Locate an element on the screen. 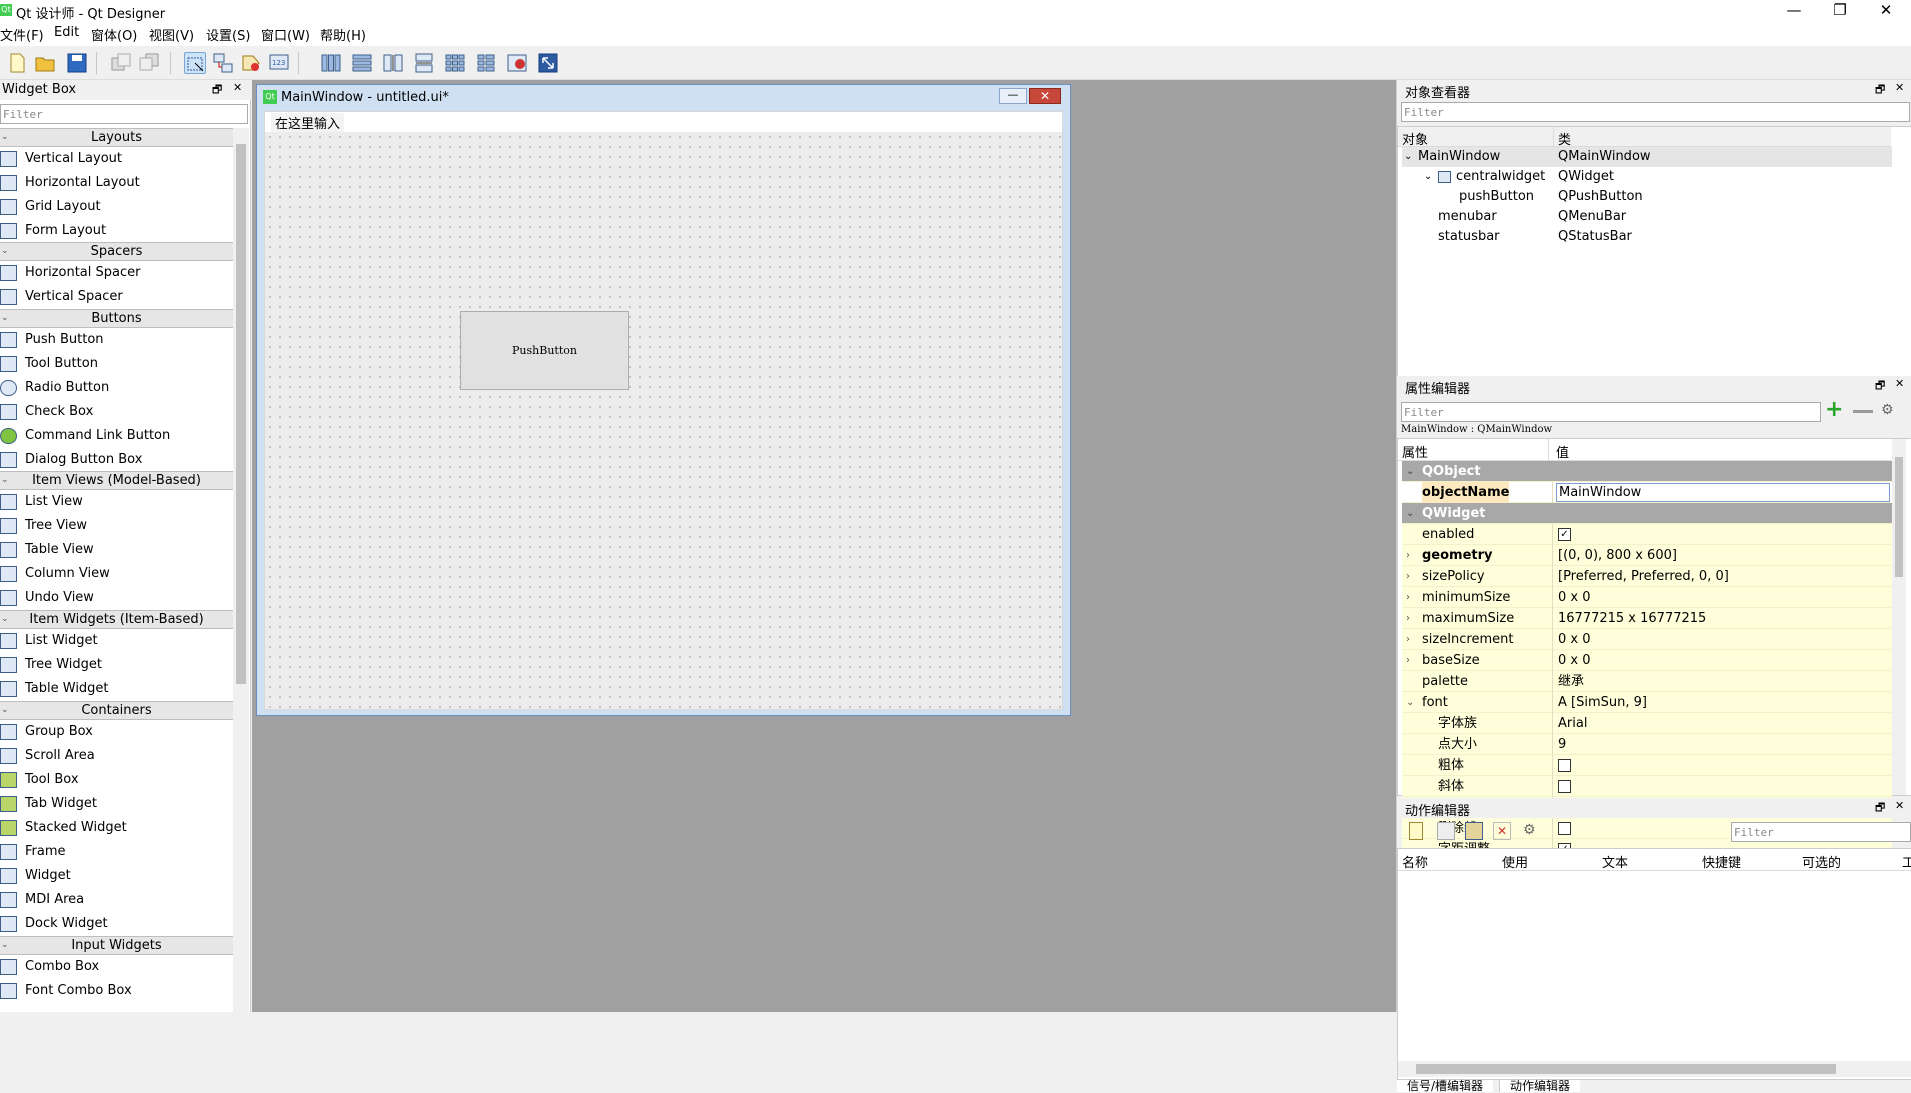  save-icon is located at coordinates (77, 63).